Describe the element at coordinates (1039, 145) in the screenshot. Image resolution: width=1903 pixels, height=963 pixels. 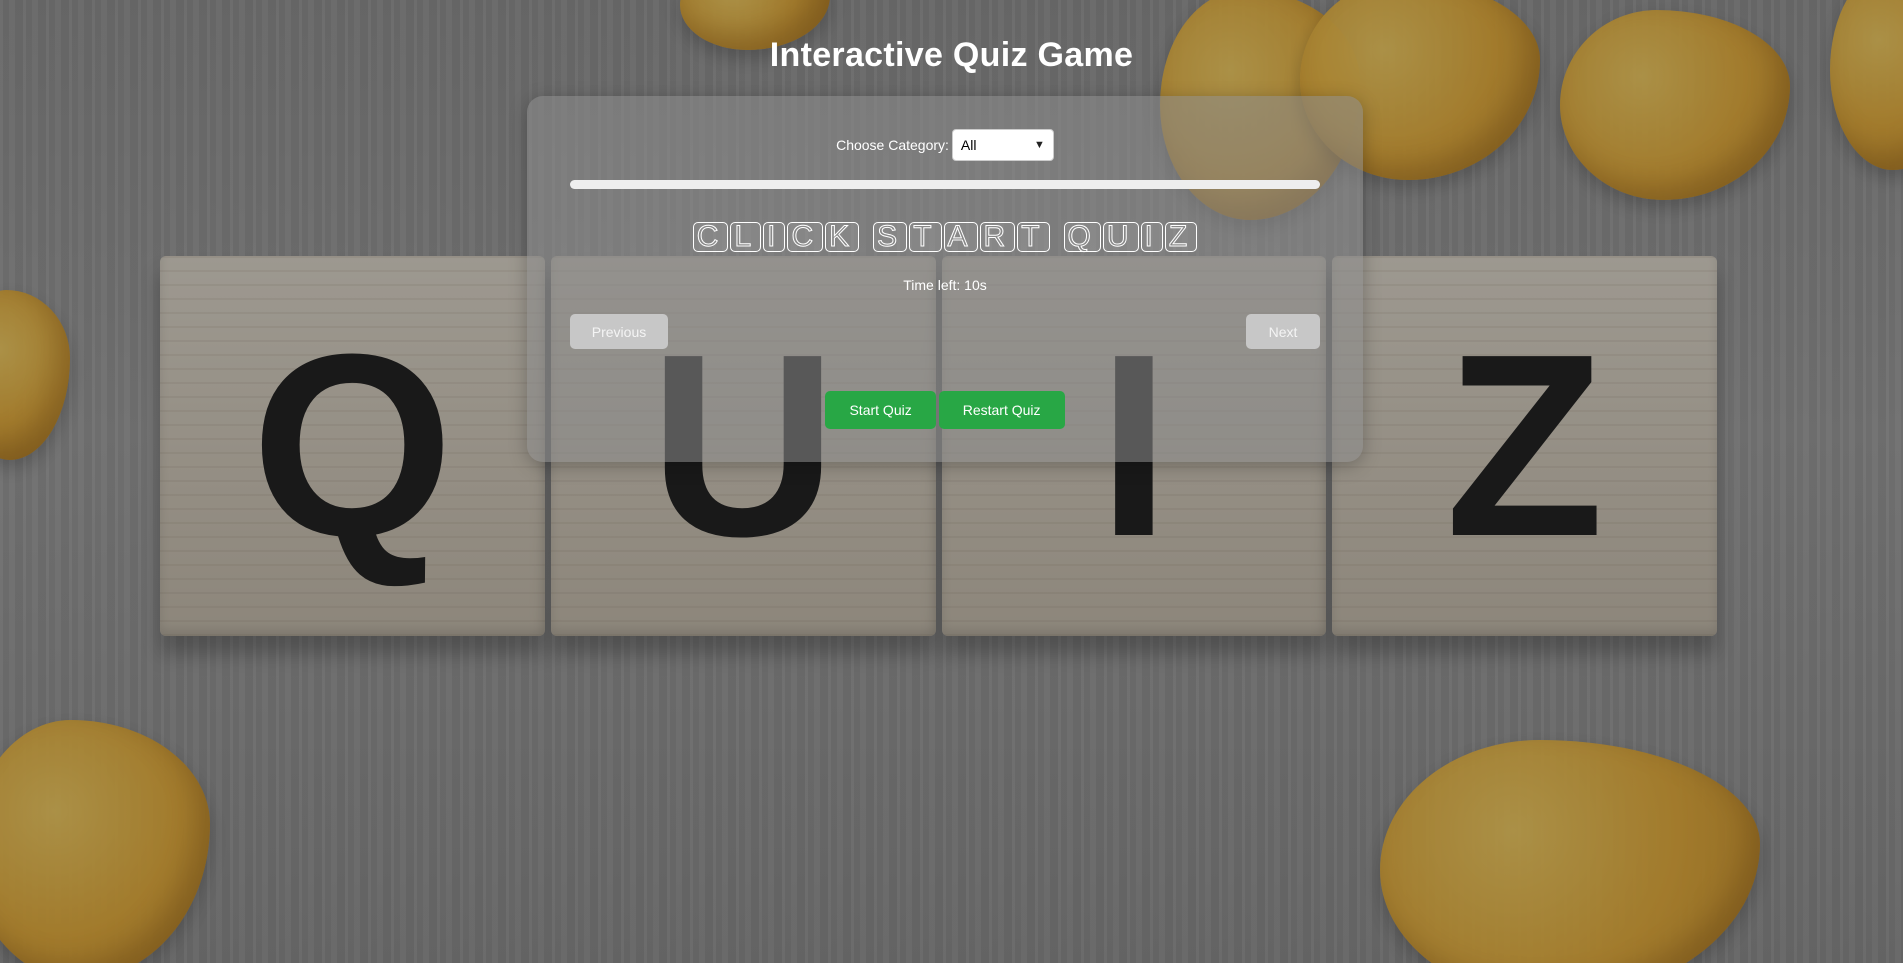
I see `chevron-down-icon: ▼` at that location.